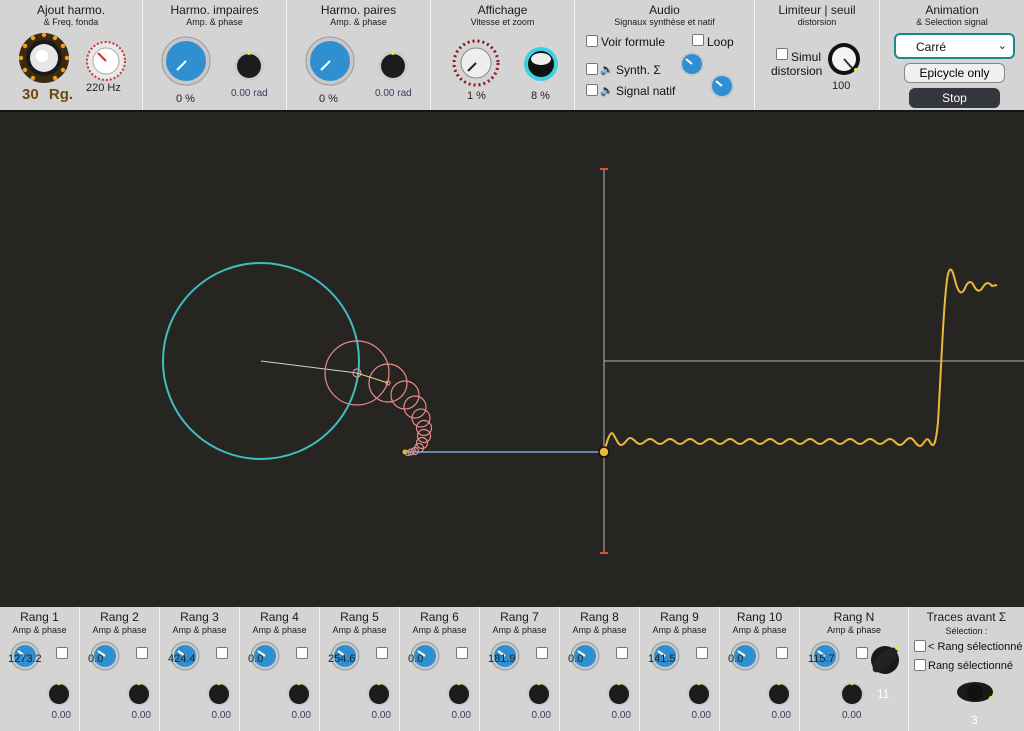 The image size is (1024, 731). Describe the element at coordinates (844, 59) in the screenshot. I see `threshold-knob` at that location.